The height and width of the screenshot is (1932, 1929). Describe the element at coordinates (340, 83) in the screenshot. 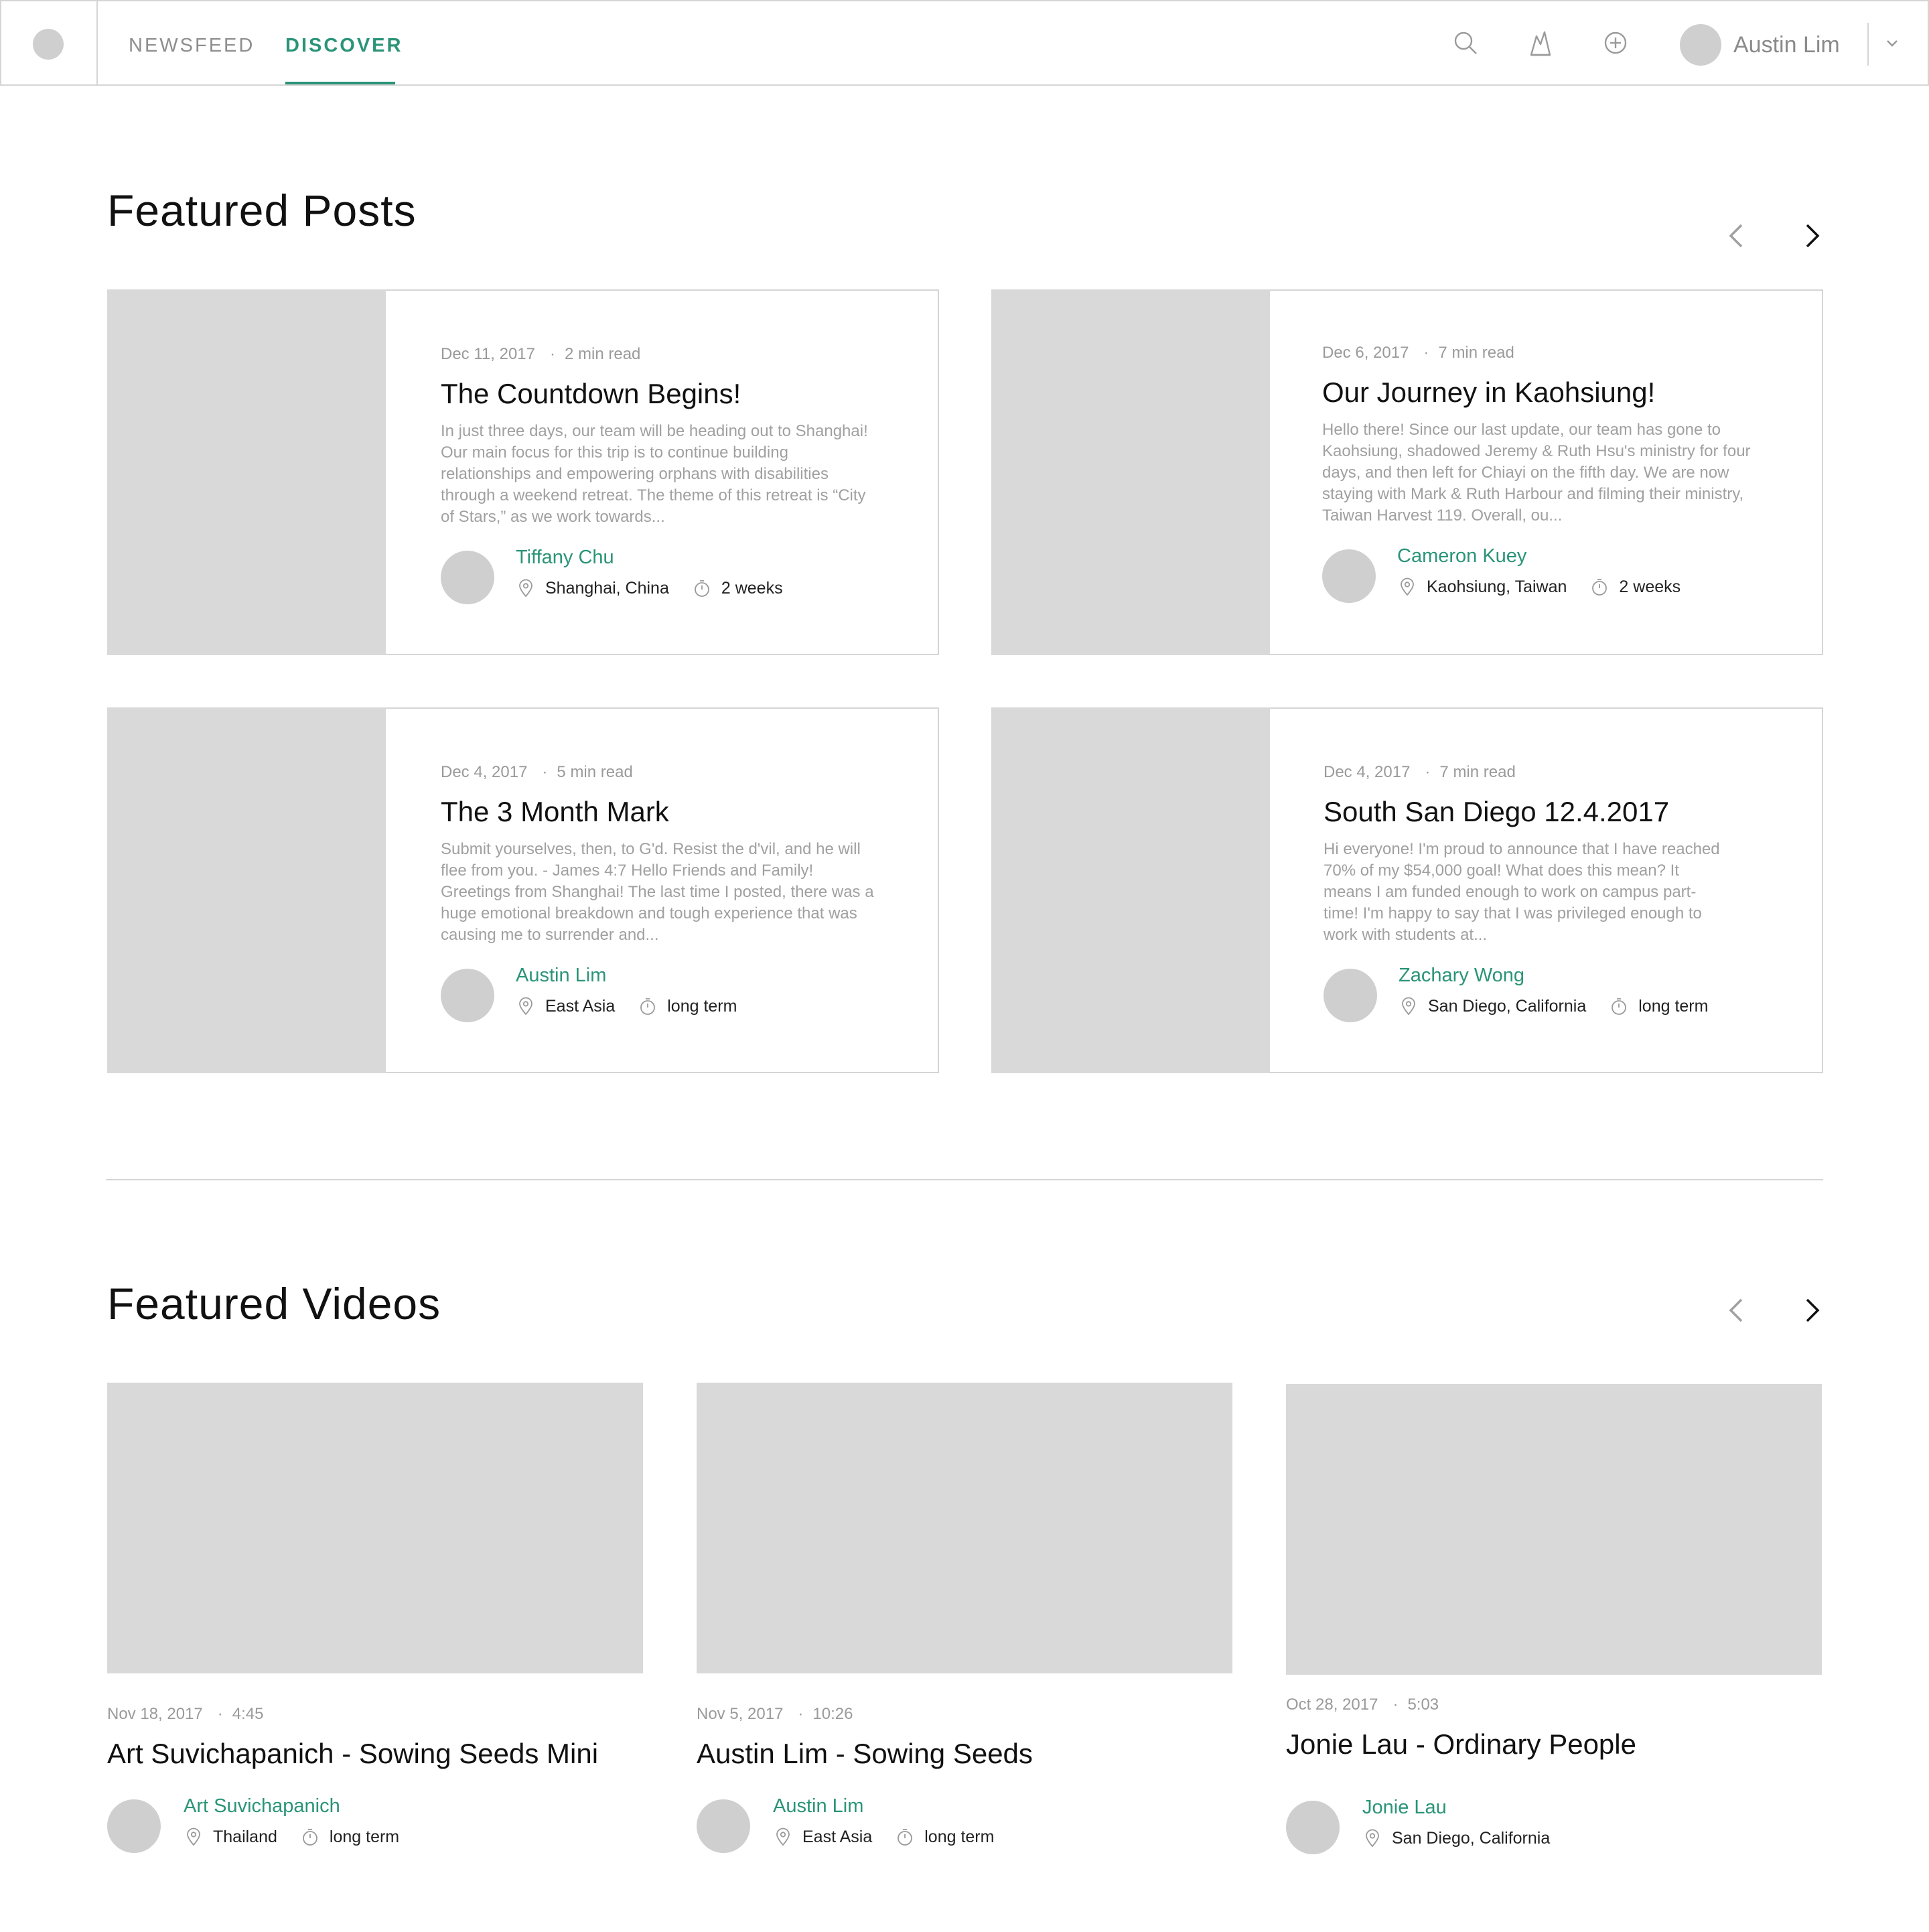

I see `active-tab-indicator` at that location.